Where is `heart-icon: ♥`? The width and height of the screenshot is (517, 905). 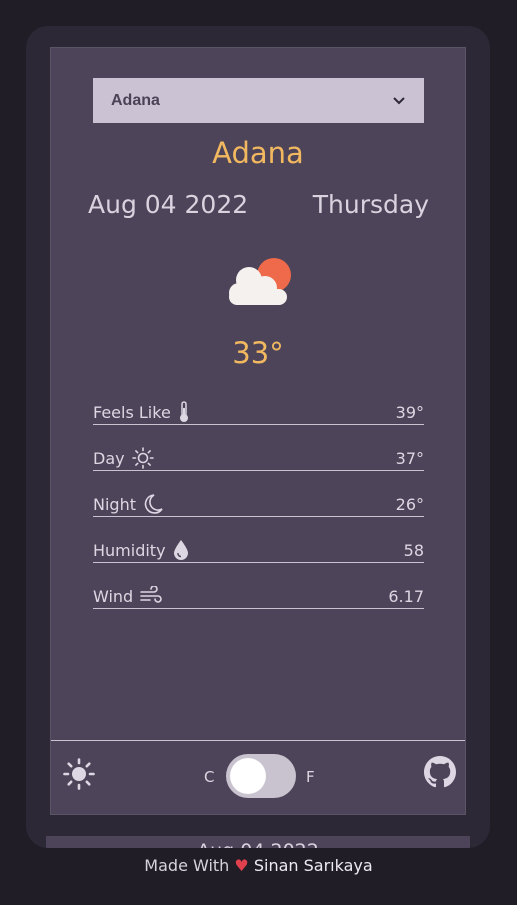
heart-icon: ♥ is located at coordinates (241, 865).